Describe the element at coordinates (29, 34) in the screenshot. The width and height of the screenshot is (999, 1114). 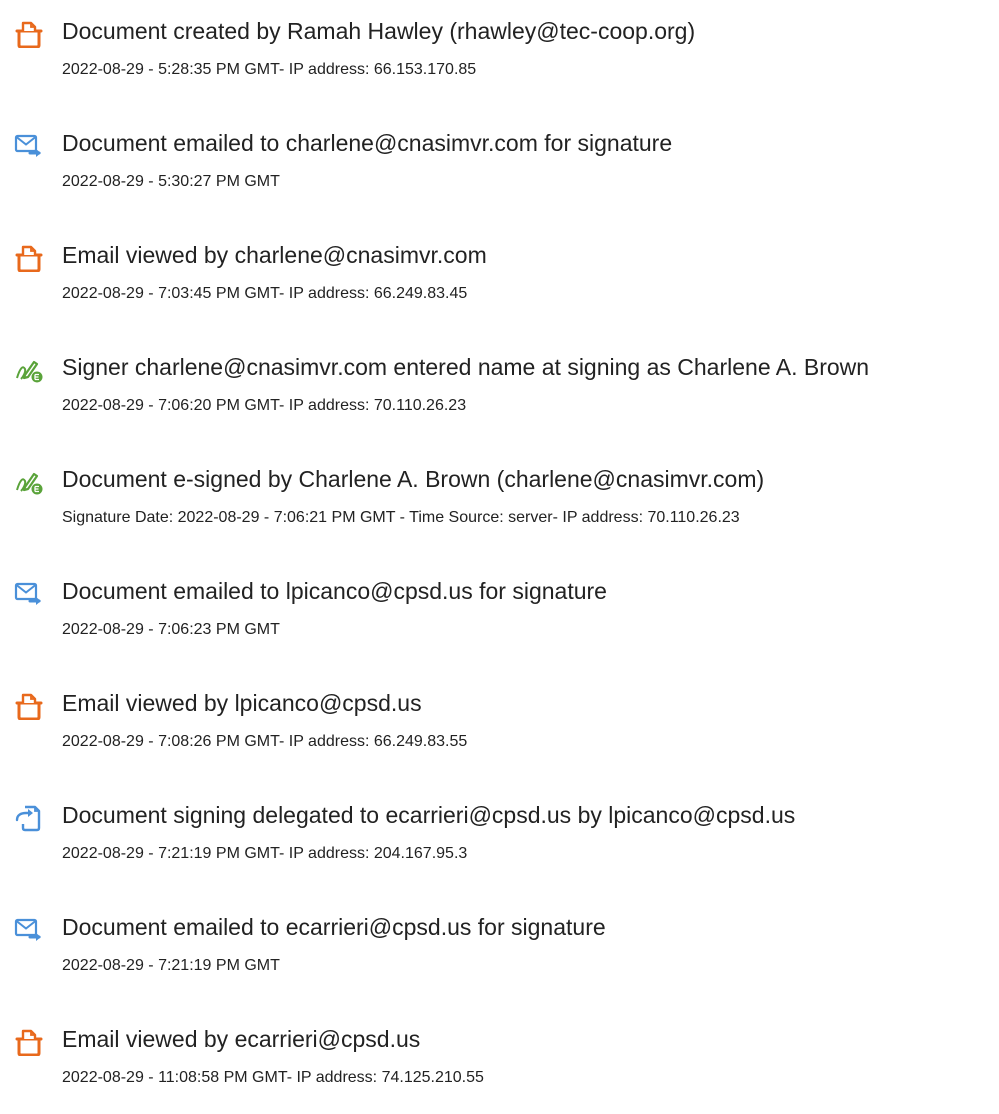
I see `document-created-icon` at that location.